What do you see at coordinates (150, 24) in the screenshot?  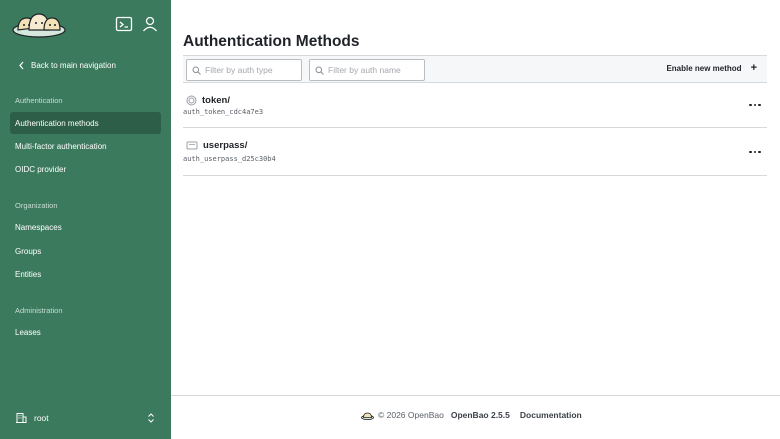 I see `user-icon` at bounding box center [150, 24].